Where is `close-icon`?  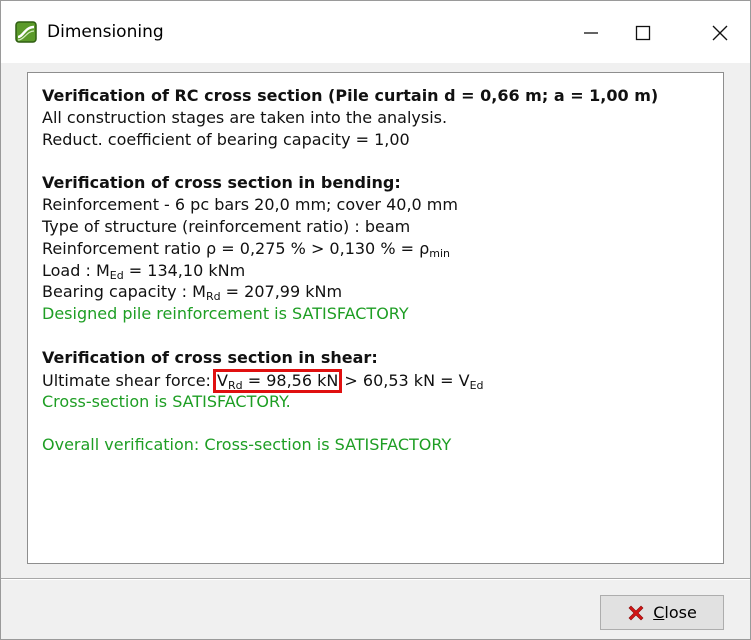
close-icon is located at coordinates (720, 33).